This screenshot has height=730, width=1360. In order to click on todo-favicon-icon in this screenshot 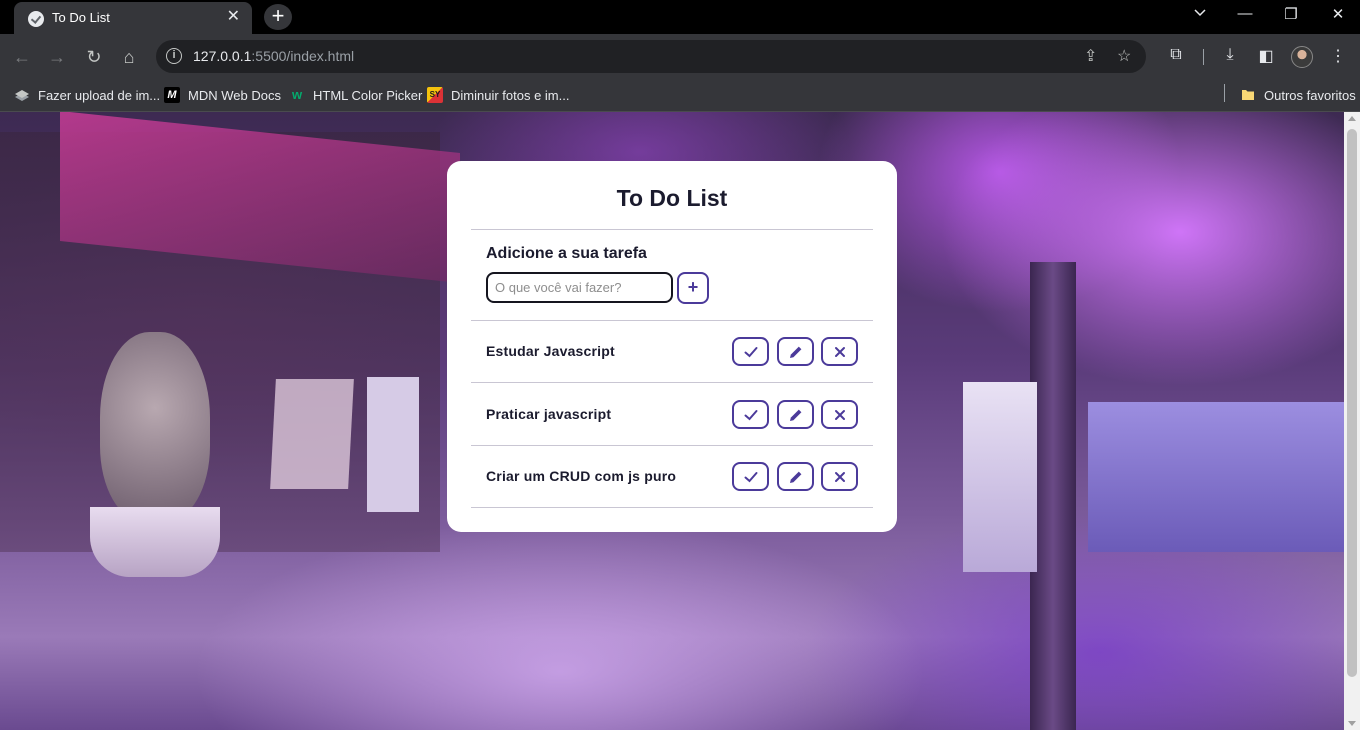, I will do `click(36, 19)`.